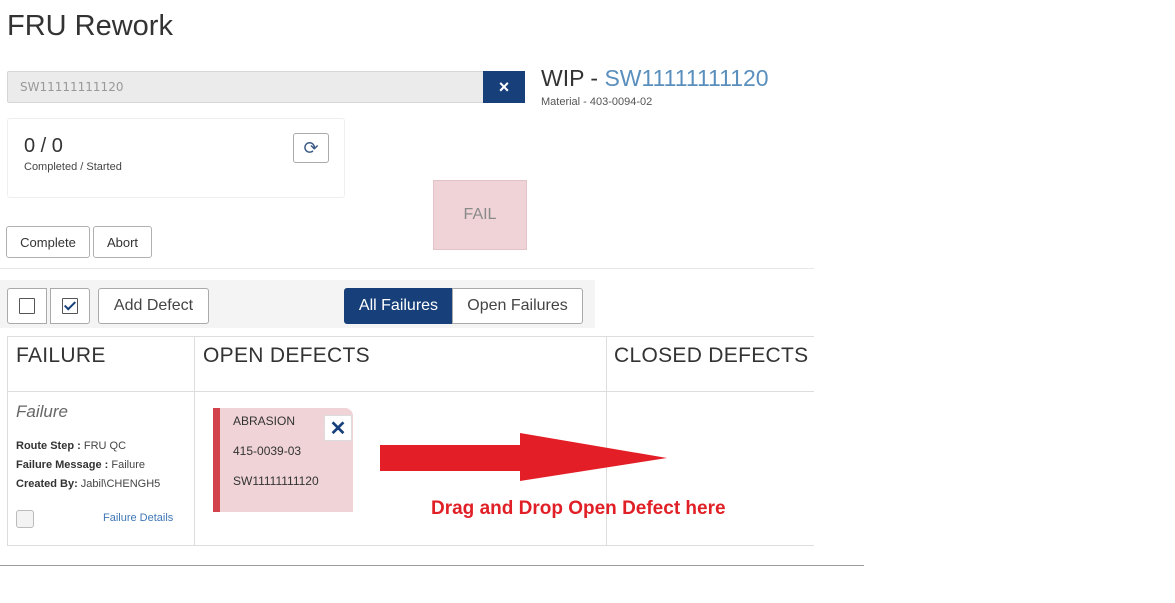 This screenshot has width=1175, height=603. I want to click on defect-serial: SW11111111120, so click(276, 481).